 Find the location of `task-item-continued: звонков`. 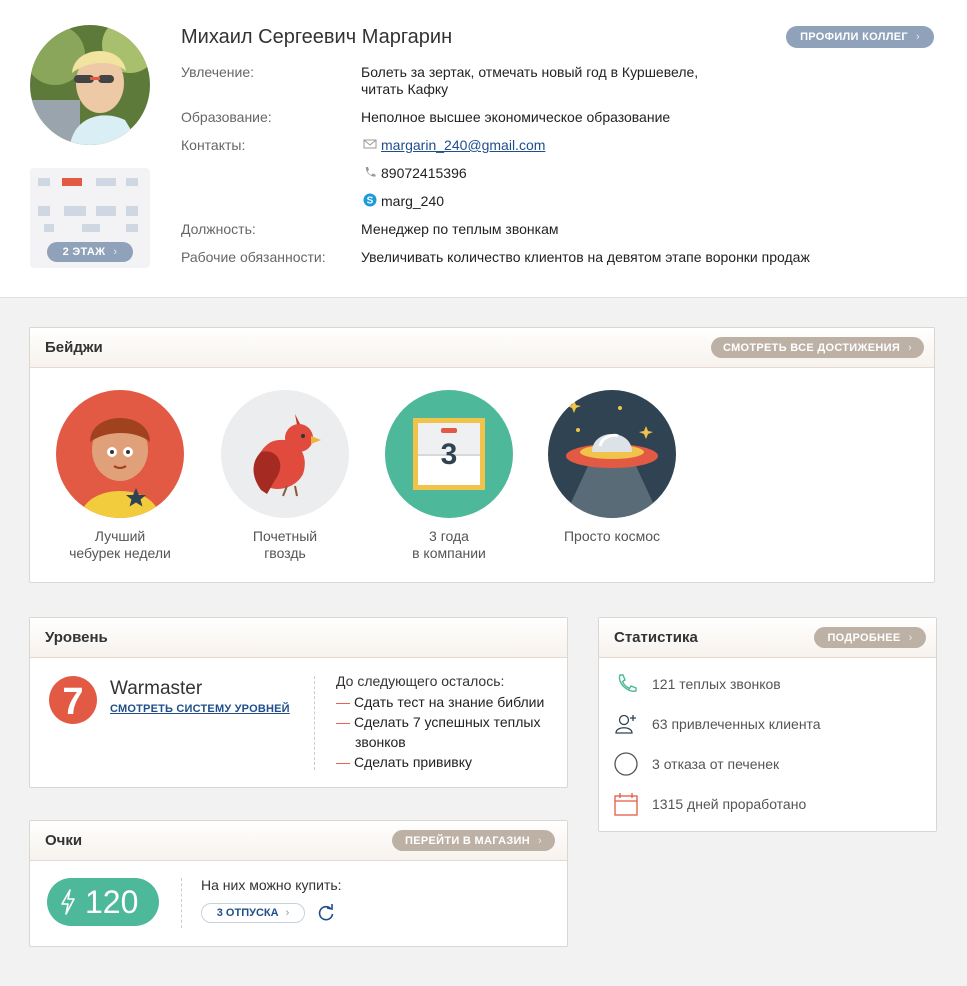

task-item-continued: звонков is located at coordinates (380, 742).